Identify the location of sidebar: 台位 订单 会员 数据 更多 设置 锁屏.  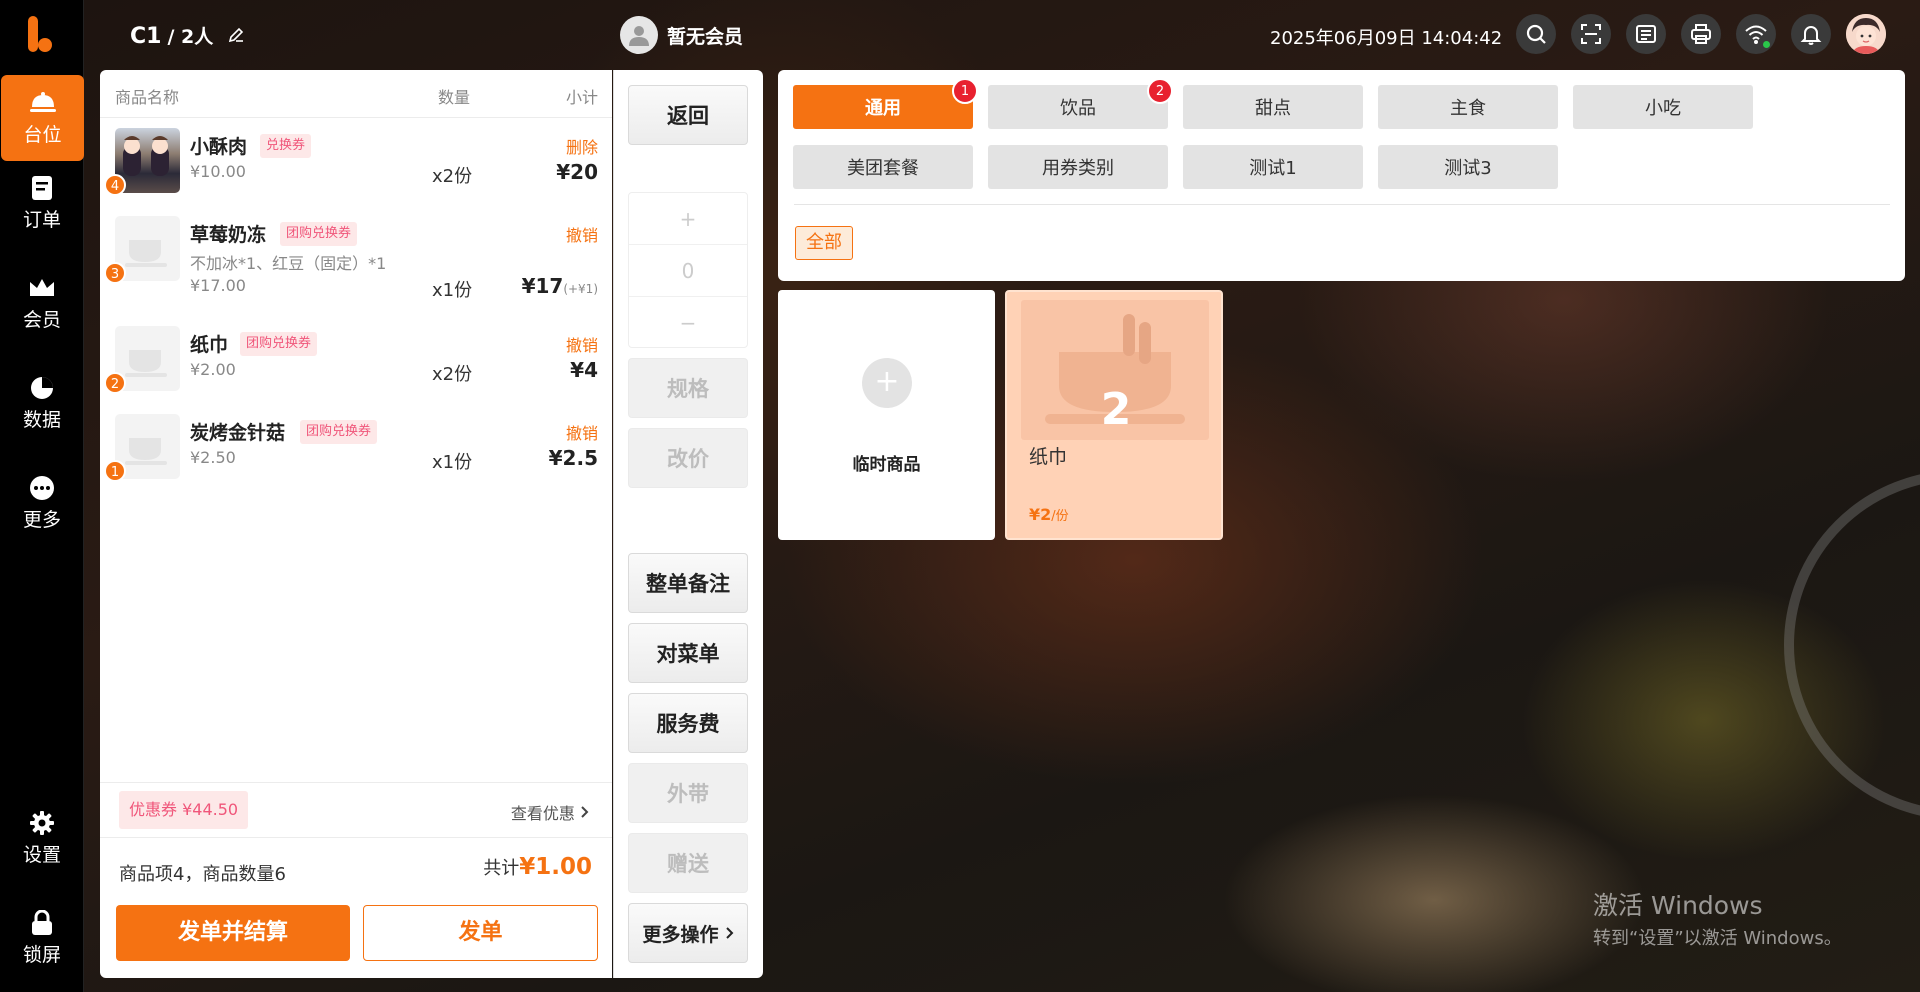
(42, 496).